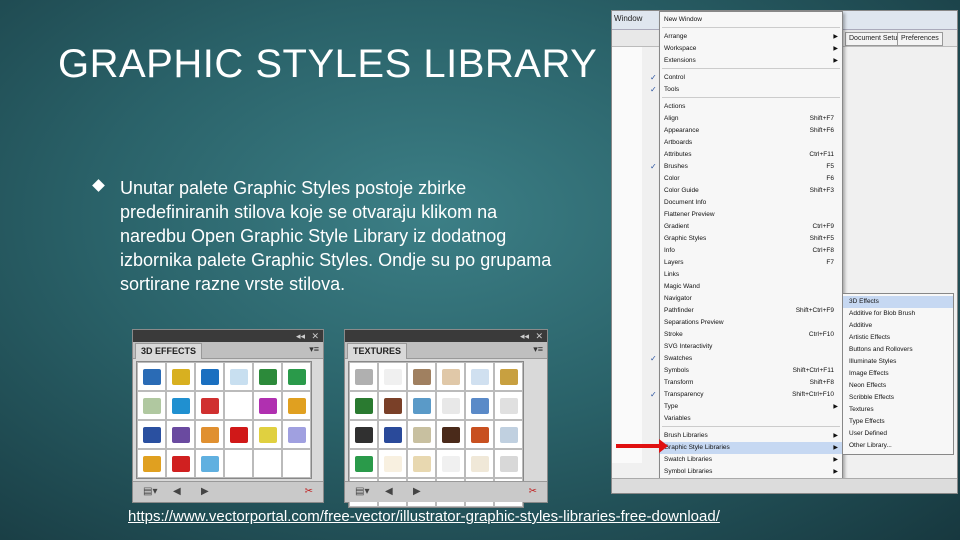  Describe the element at coordinates (628, 18) in the screenshot. I see `window-menu: Window` at that location.